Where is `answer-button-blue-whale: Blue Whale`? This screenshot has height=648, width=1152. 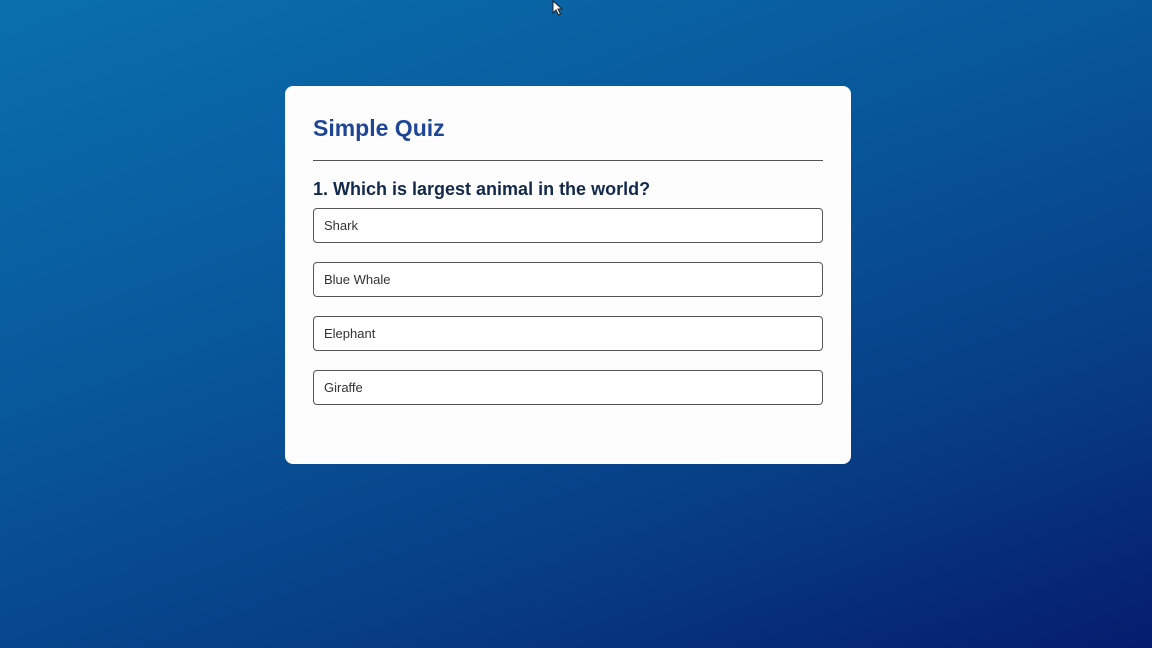 answer-button-blue-whale: Blue Whale is located at coordinates (568, 279).